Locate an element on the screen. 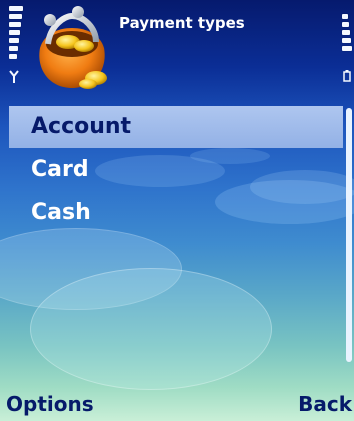  back-softkey: Back is located at coordinates (325, 404).